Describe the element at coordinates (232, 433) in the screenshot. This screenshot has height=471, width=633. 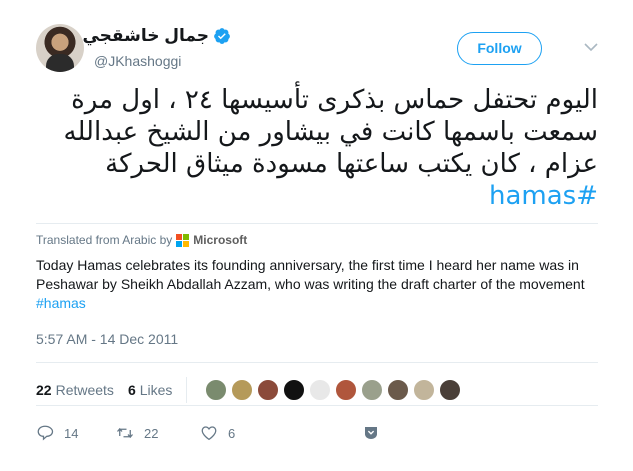
I see `like-count: 6` at that location.